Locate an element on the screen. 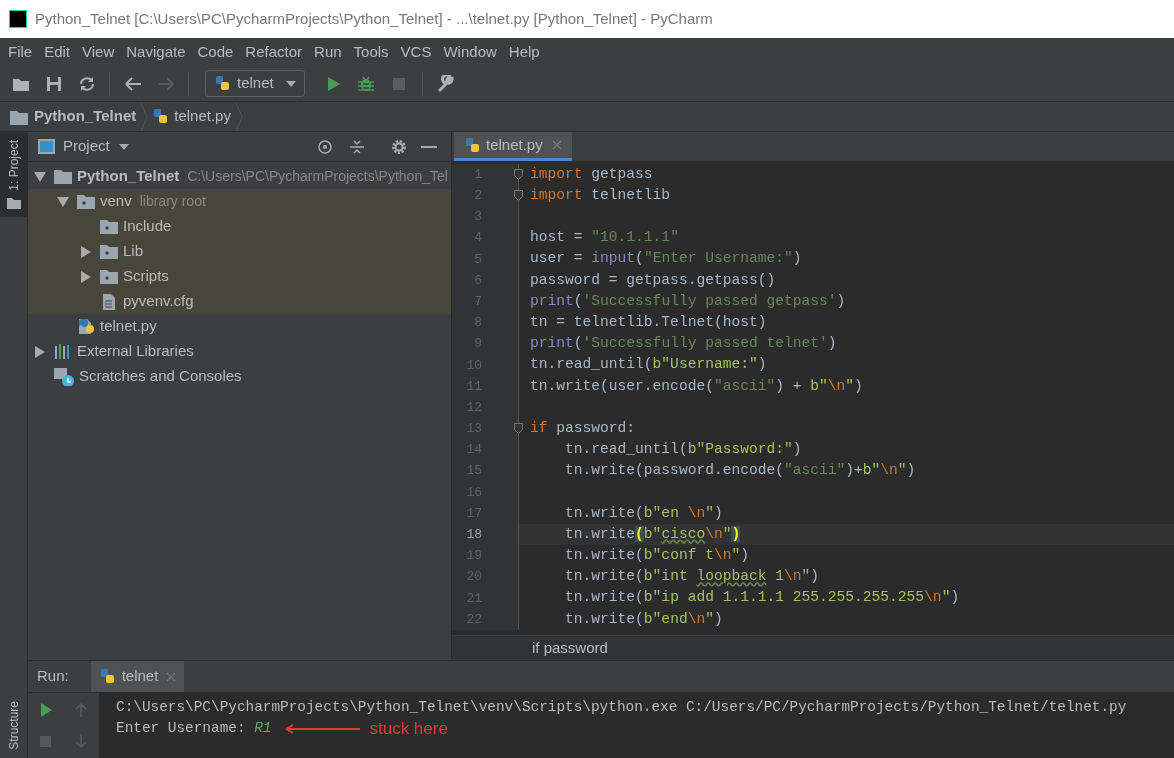 This screenshot has height=758, width=1174. tree-item: Lib is located at coordinates (239, 251).